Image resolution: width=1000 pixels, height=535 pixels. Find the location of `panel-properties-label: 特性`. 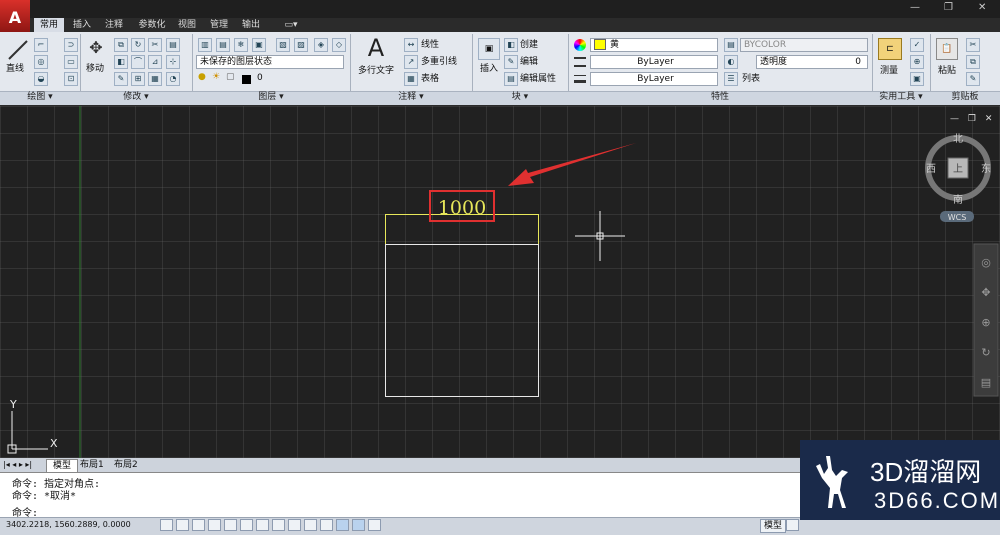

panel-properties-label: 特性 is located at coordinates (720, 97).